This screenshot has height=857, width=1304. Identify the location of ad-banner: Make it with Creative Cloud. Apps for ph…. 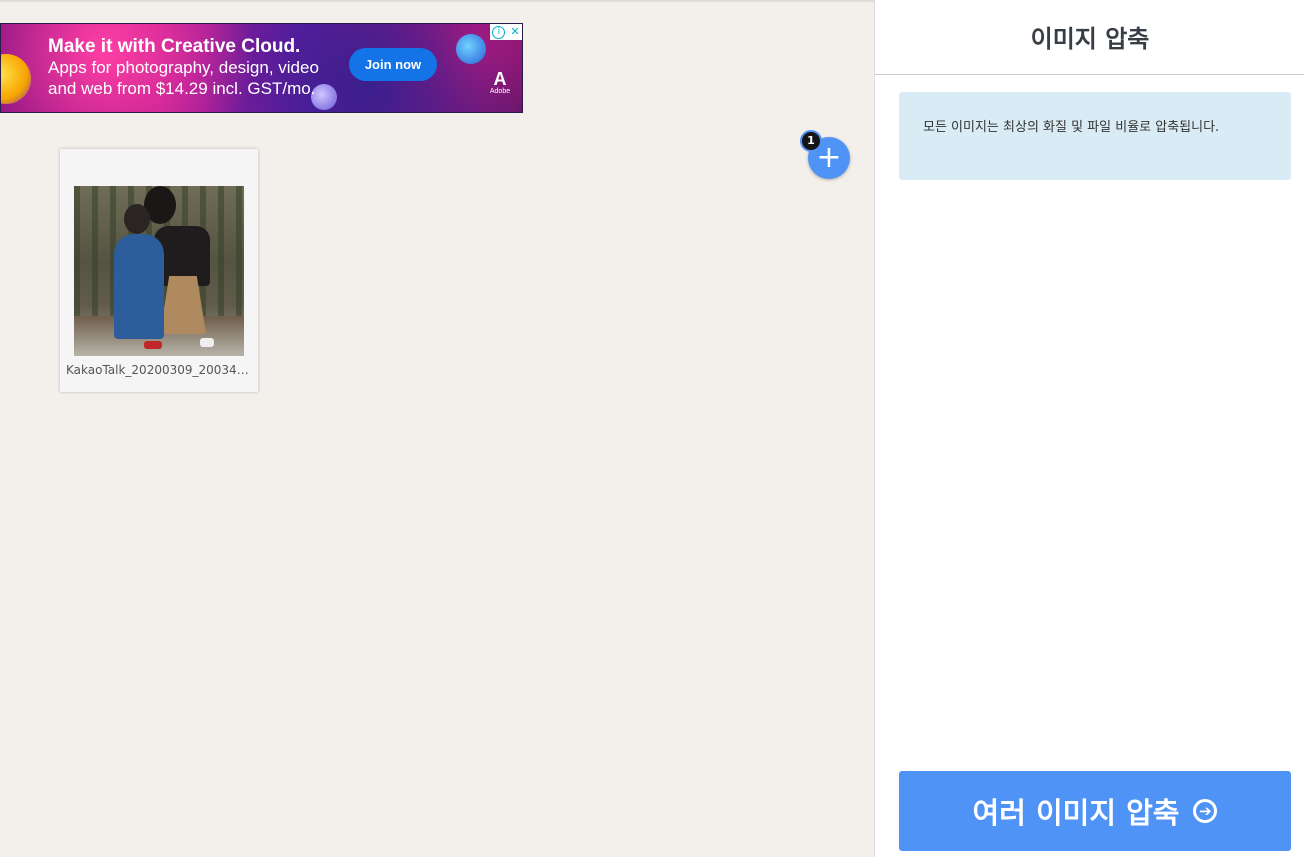
(261, 68).